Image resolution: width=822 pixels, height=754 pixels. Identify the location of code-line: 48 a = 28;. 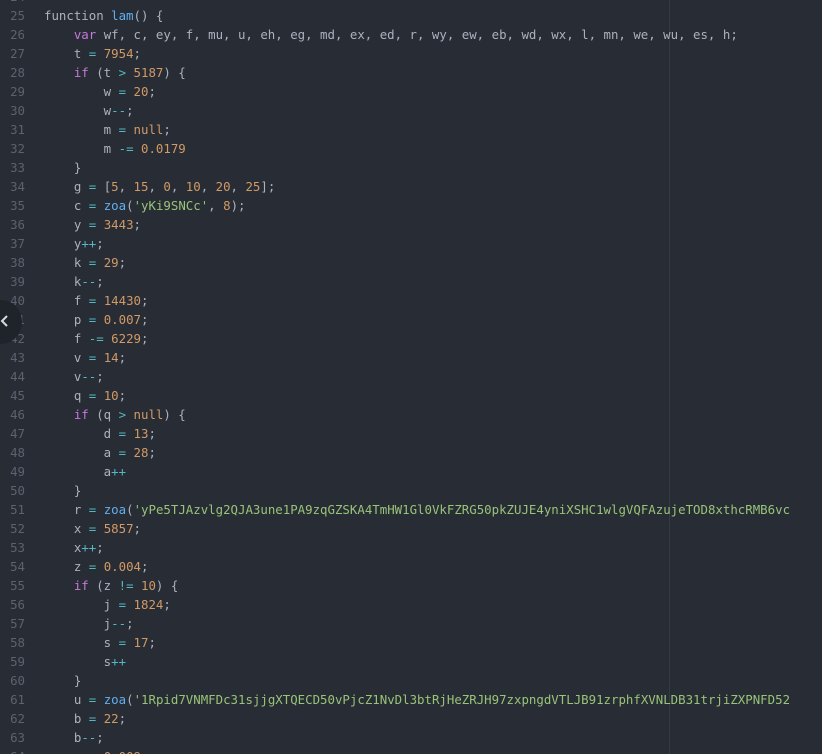
(411, 452).